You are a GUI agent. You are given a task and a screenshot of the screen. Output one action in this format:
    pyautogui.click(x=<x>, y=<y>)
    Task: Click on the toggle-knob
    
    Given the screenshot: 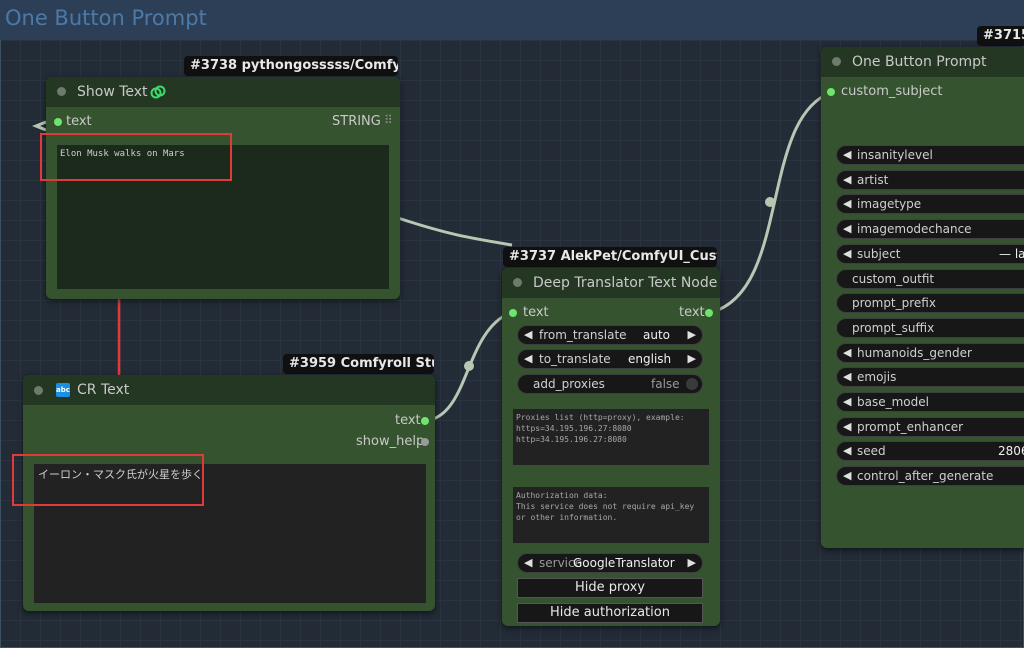 What is the action you would take?
    pyautogui.click(x=692, y=384)
    